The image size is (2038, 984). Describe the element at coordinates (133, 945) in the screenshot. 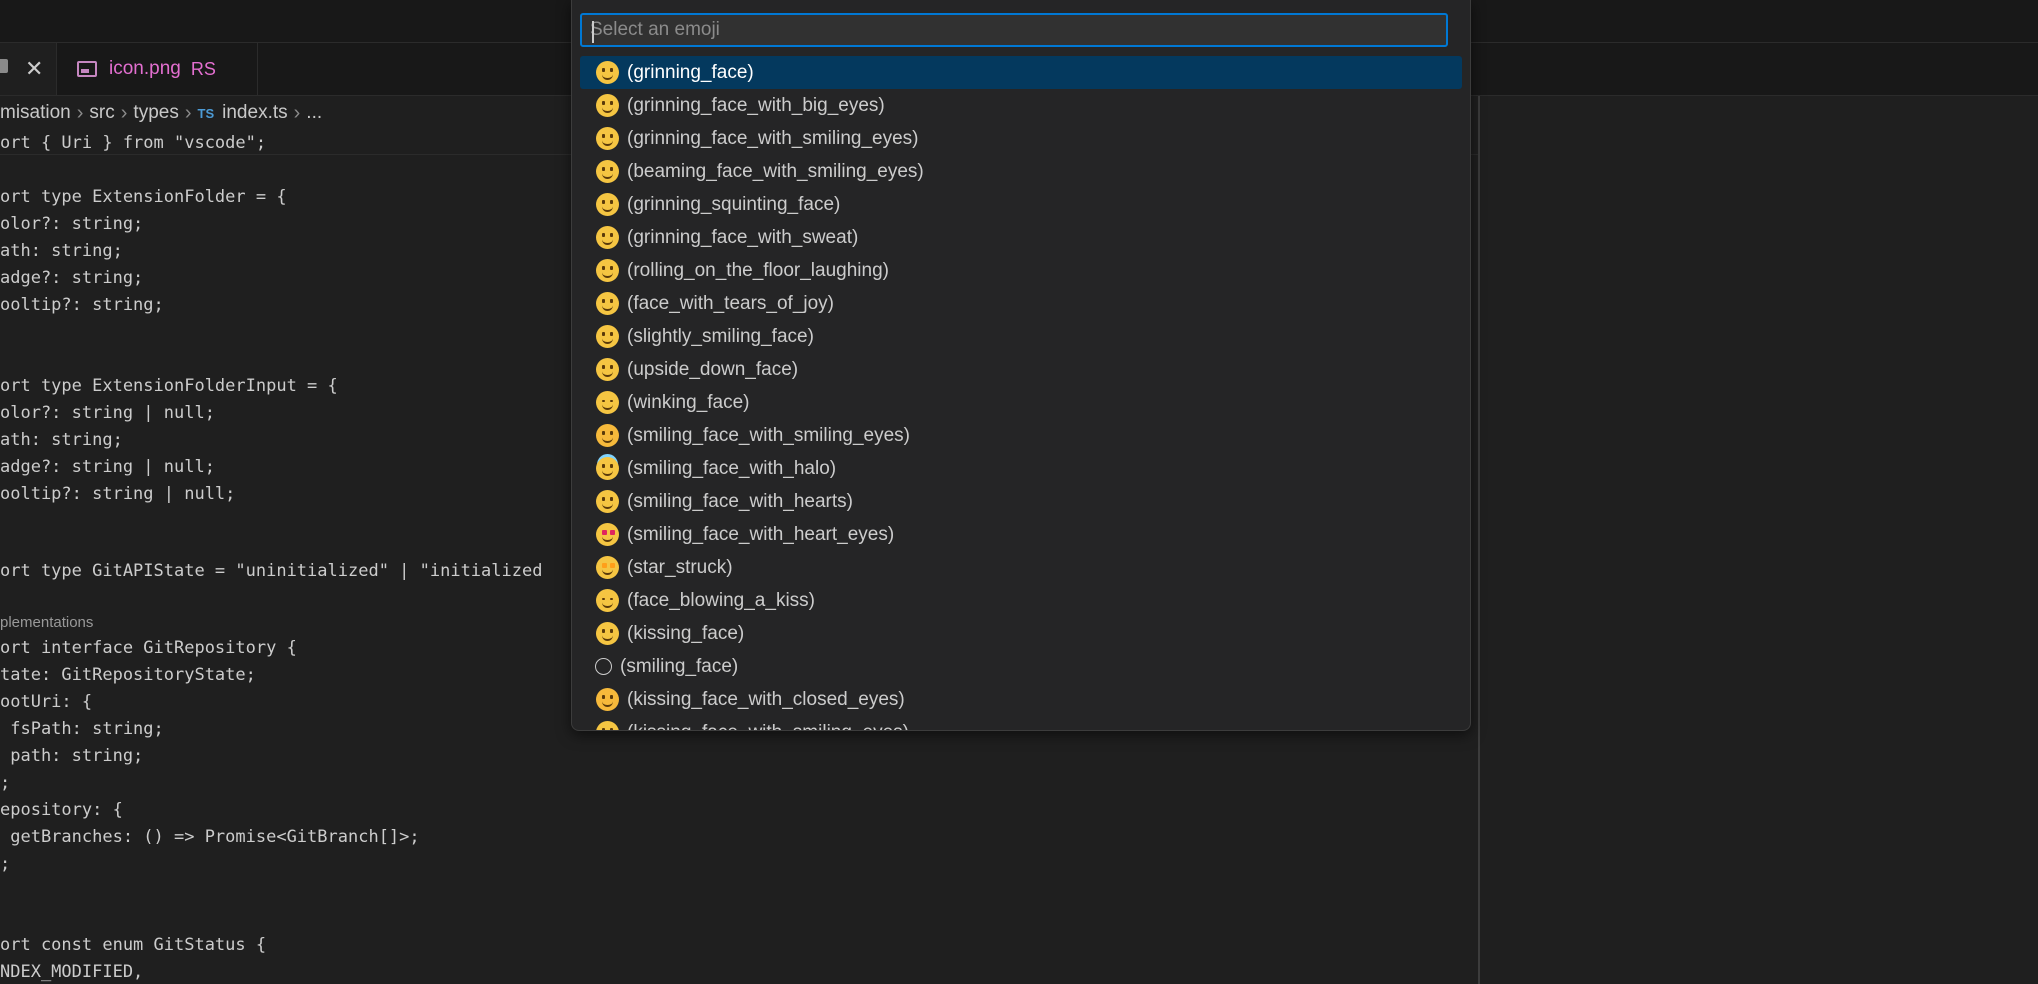

I see `code-line: ort const enum GitStatus {` at that location.